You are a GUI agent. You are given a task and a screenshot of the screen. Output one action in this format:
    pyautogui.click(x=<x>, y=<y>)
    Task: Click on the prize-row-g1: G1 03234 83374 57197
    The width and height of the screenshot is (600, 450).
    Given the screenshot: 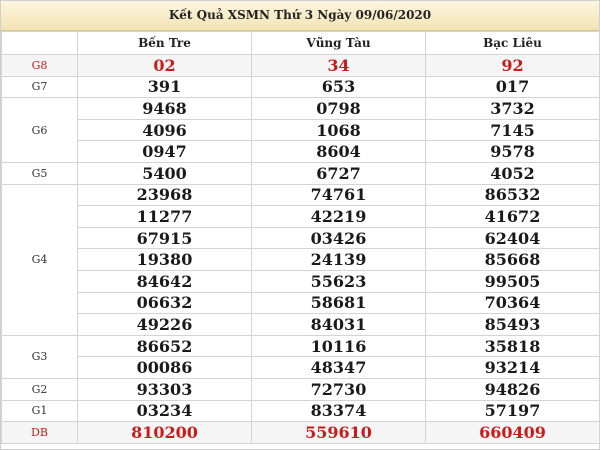 What is the action you would take?
    pyautogui.click(x=300, y=411)
    